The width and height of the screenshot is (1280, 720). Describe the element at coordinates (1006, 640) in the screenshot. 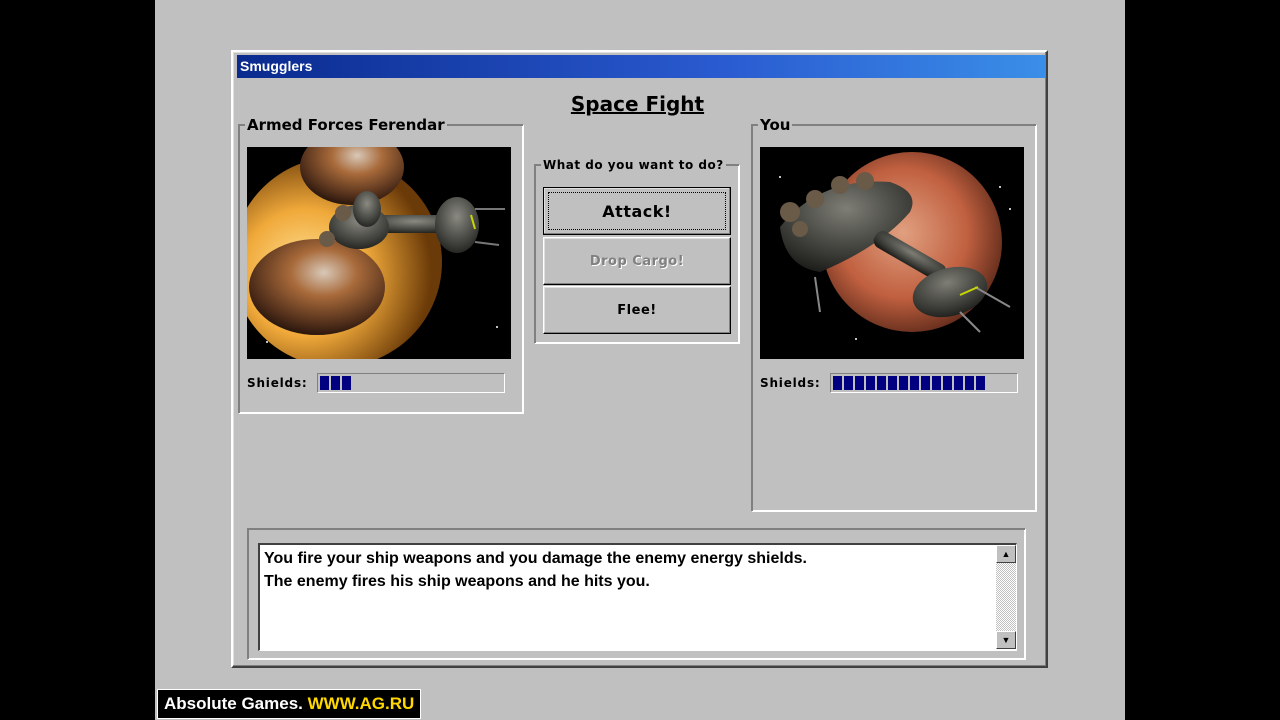

I see `scroll-down-arrow-icon: ▼` at that location.